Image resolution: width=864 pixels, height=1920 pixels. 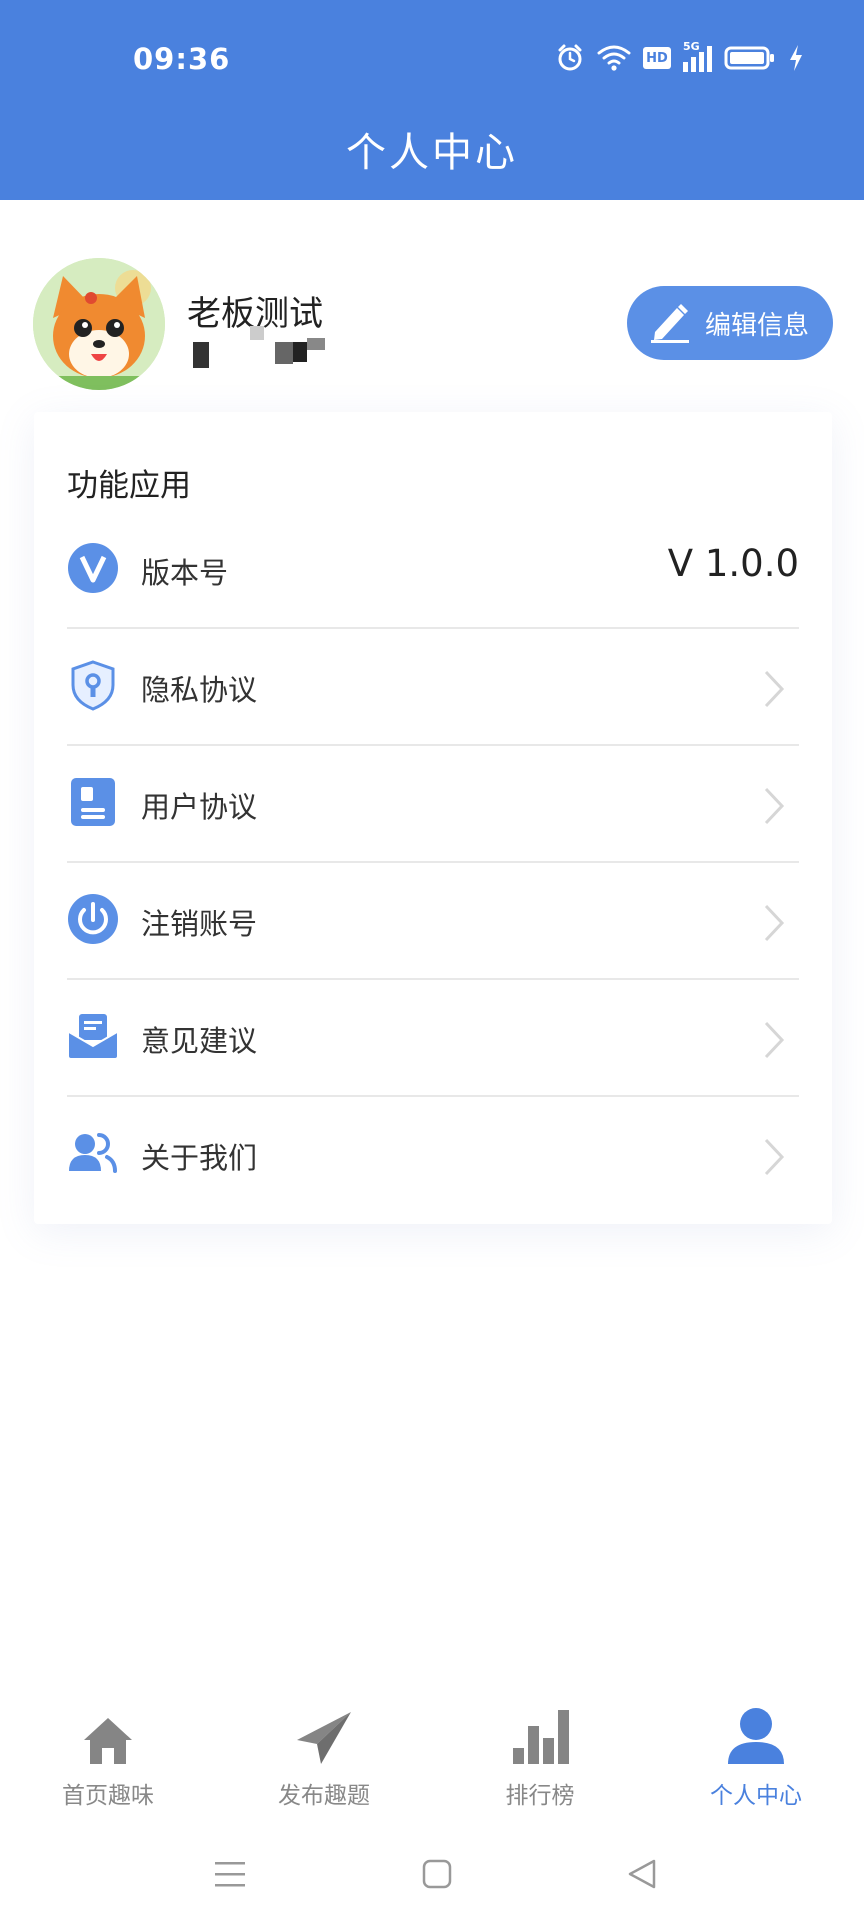 I want to click on pencil-icon, so click(x=670, y=323).